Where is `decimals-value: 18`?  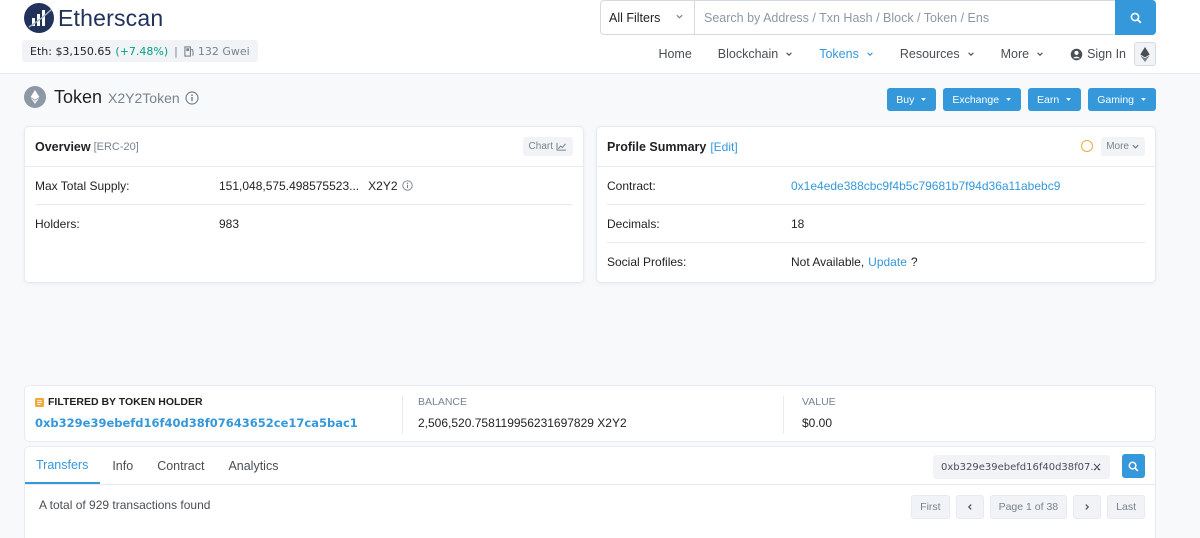 decimals-value: 18 is located at coordinates (798, 223).